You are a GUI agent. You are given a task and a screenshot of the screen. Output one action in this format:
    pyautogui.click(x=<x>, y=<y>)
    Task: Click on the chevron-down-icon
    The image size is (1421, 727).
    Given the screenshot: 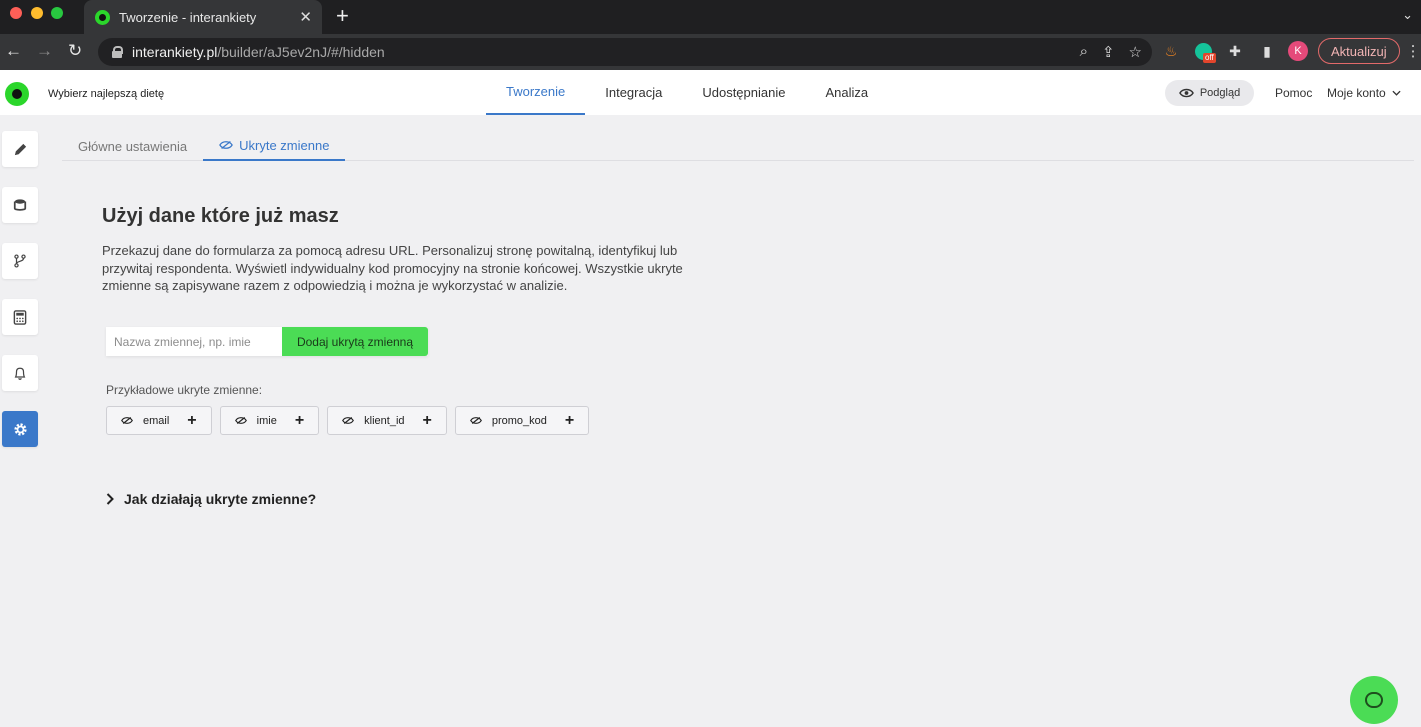 What is the action you would take?
    pyautogui.click(x=1396, y=93)
    